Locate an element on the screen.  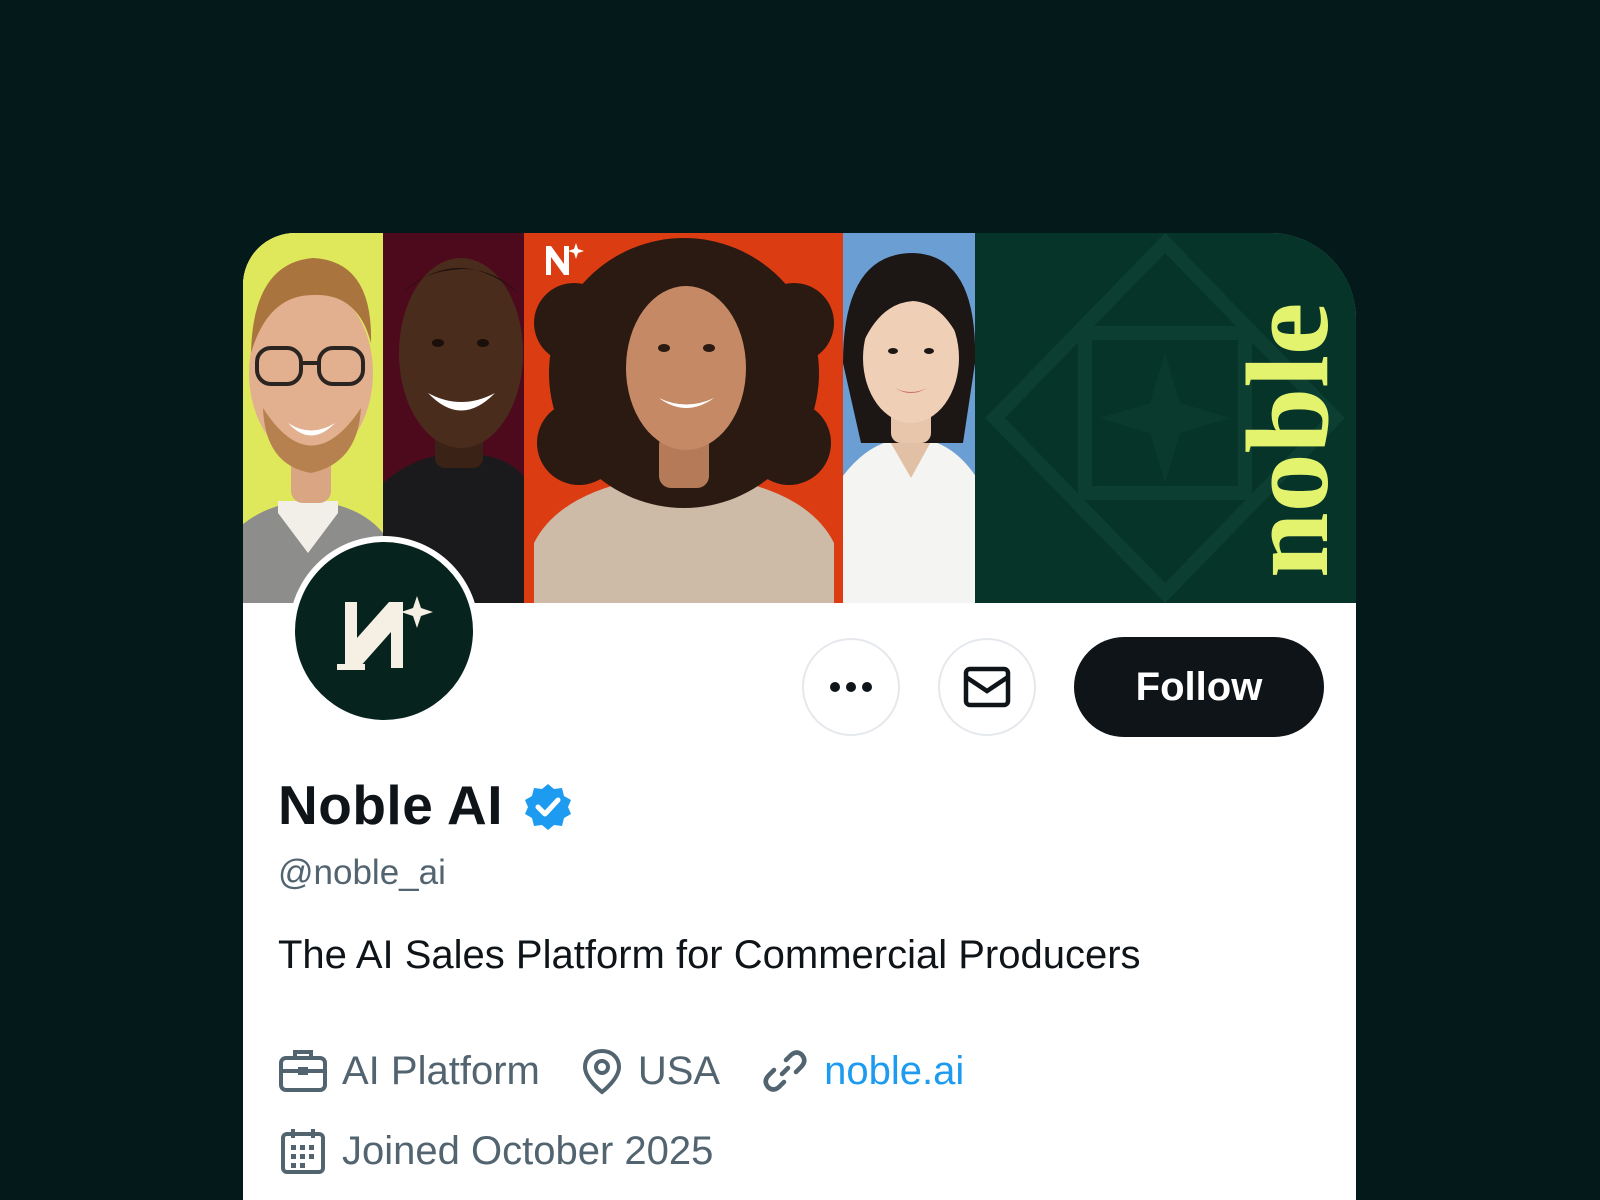
verified-badge-icon is located at coordinates (548, 807).